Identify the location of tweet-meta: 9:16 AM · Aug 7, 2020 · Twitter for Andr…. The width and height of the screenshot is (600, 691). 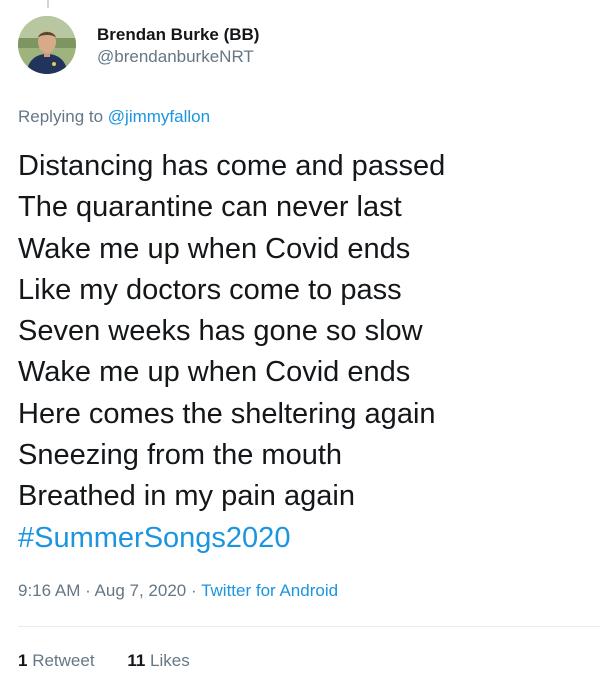
(178, 591).